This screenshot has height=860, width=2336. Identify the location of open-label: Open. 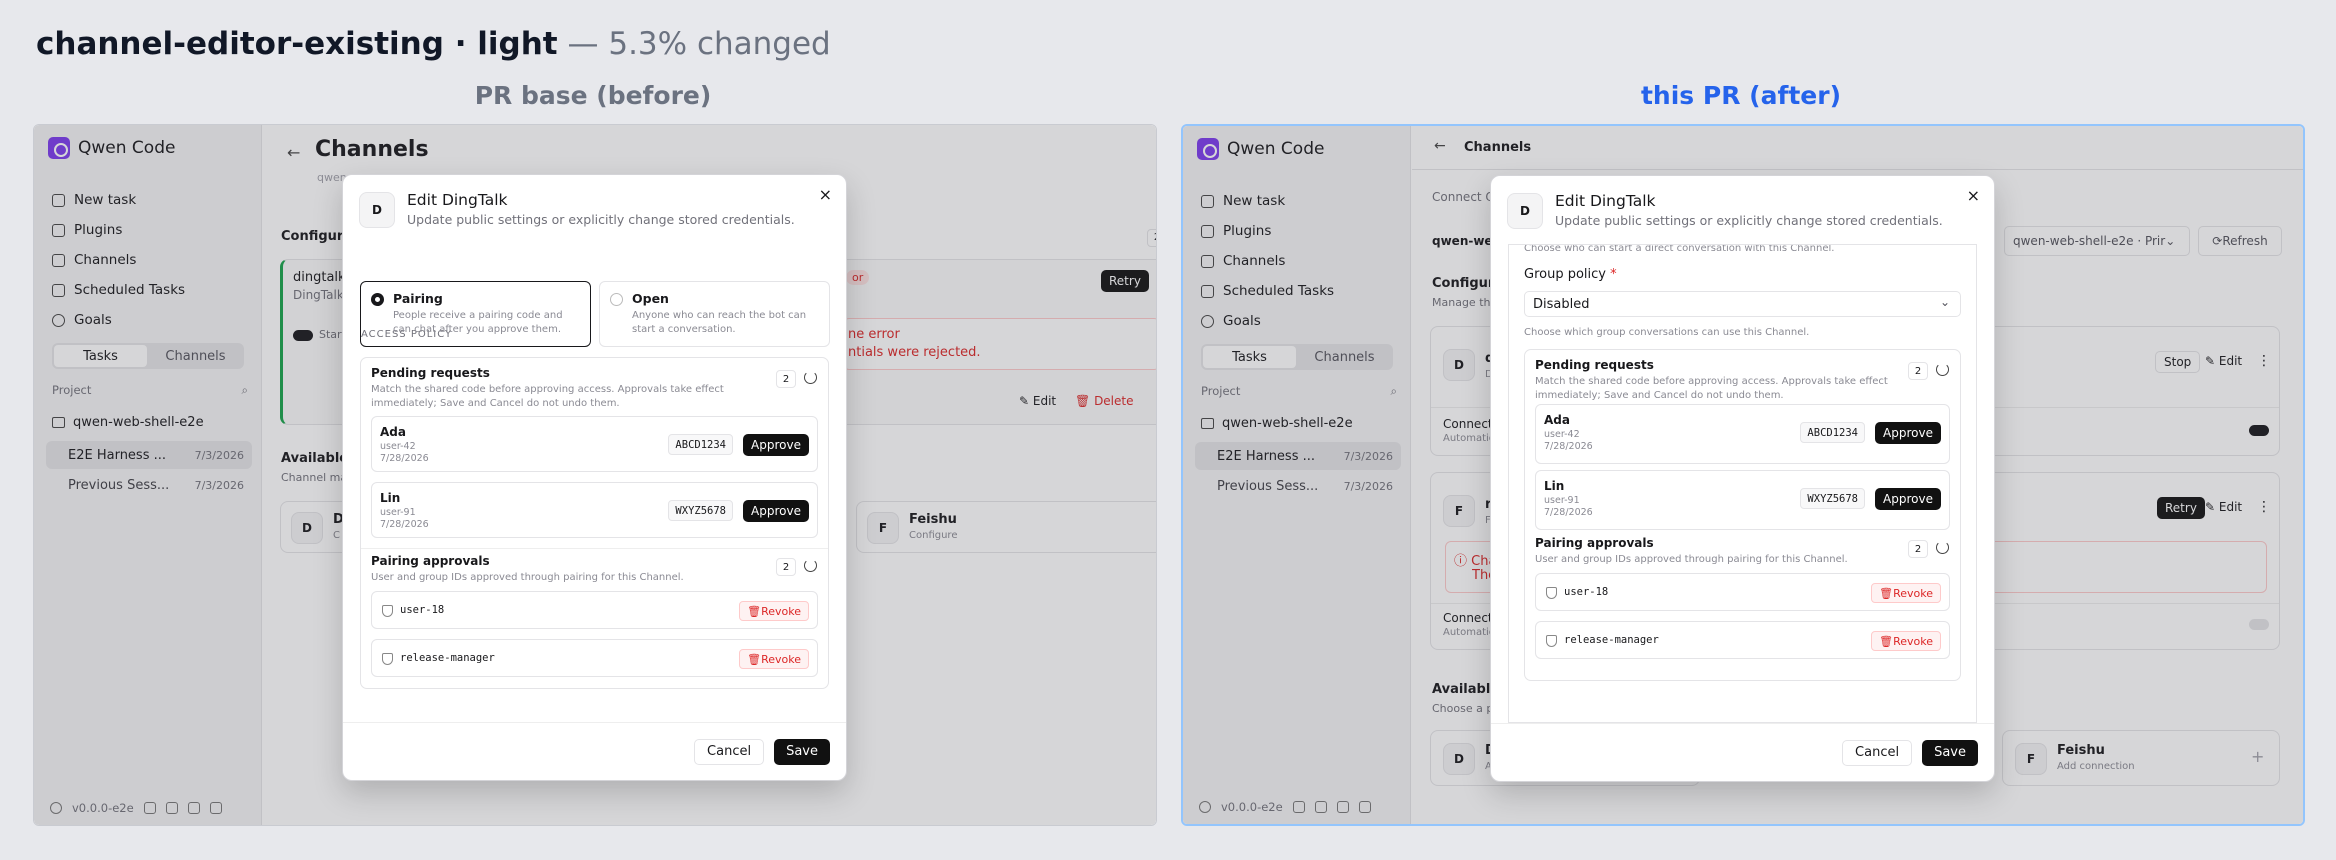
(650, 298).